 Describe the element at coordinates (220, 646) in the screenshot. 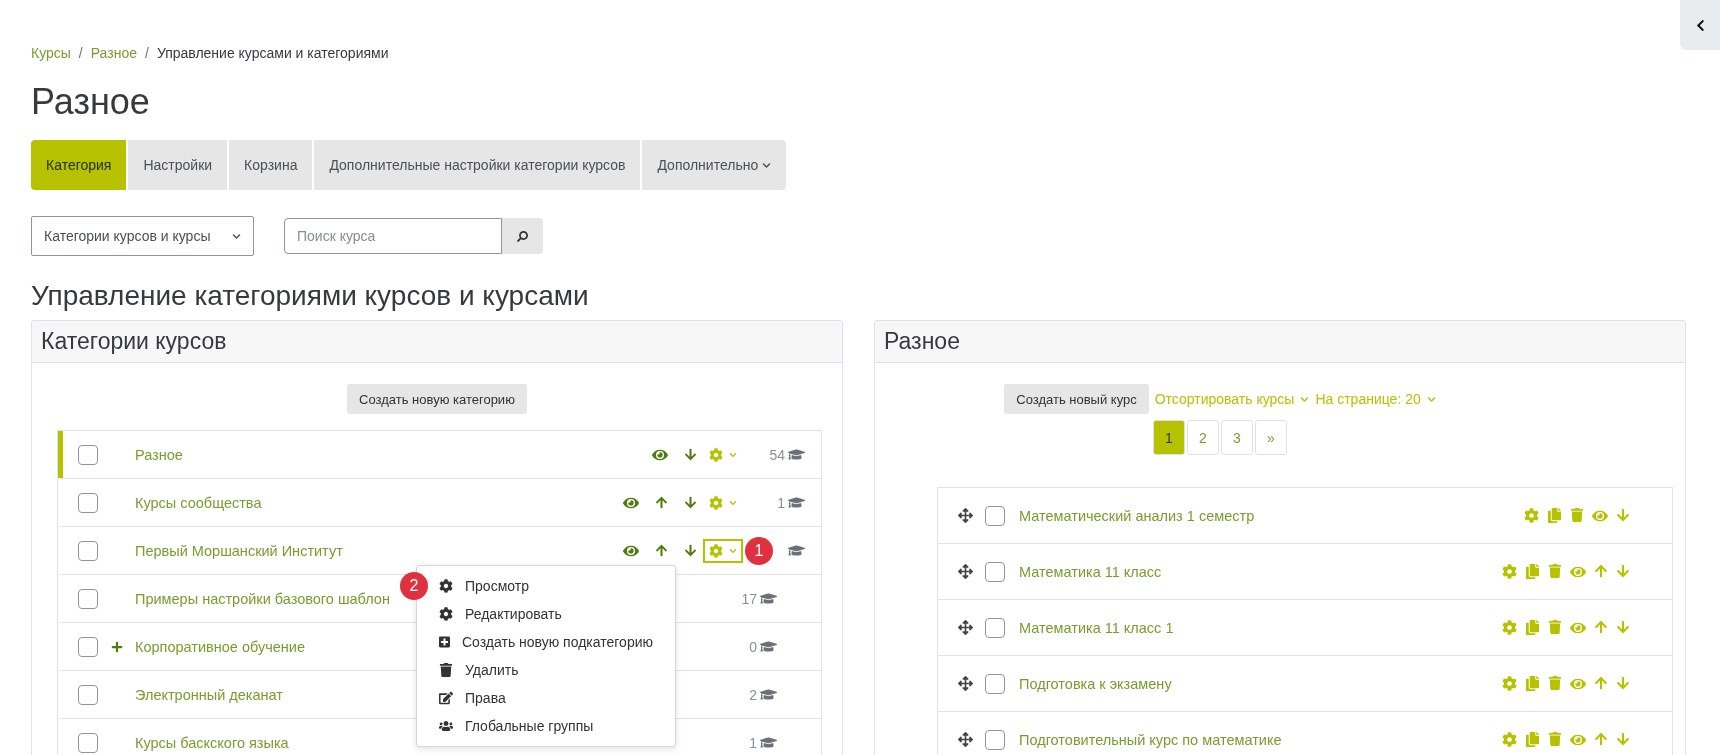

I see `category-link: Корпоративное обучение` at that location.